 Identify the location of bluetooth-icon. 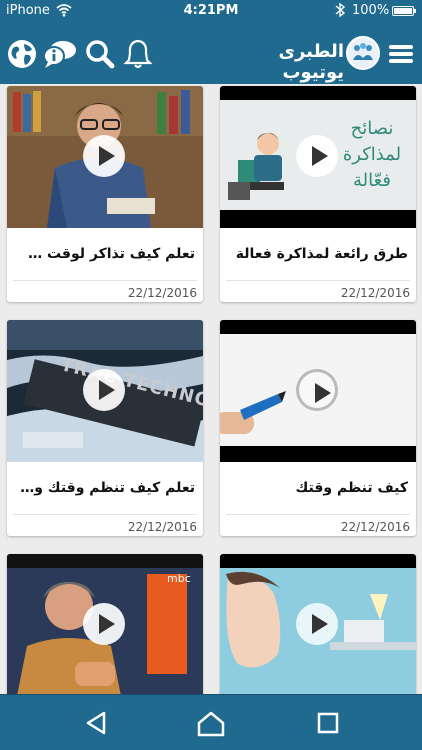
(340, 10).